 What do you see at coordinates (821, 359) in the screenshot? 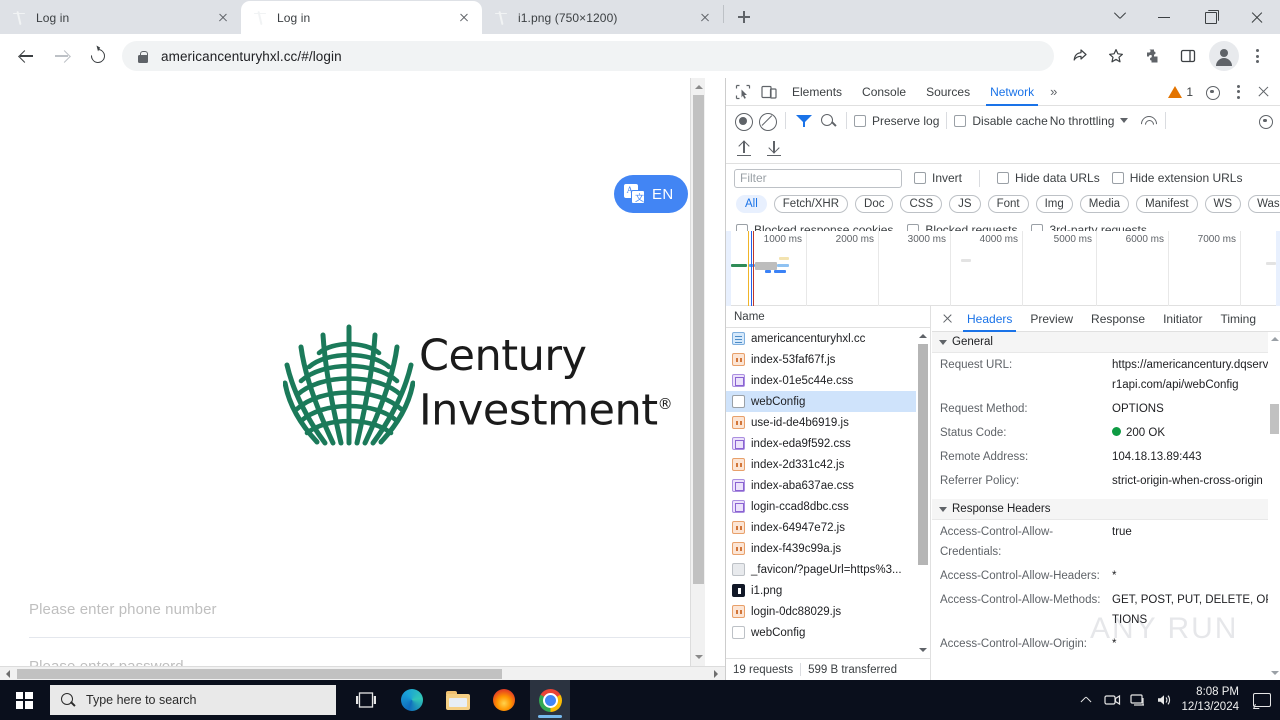
I see `request-row: index-53faf67f.js` at bounding box center [821, 359].